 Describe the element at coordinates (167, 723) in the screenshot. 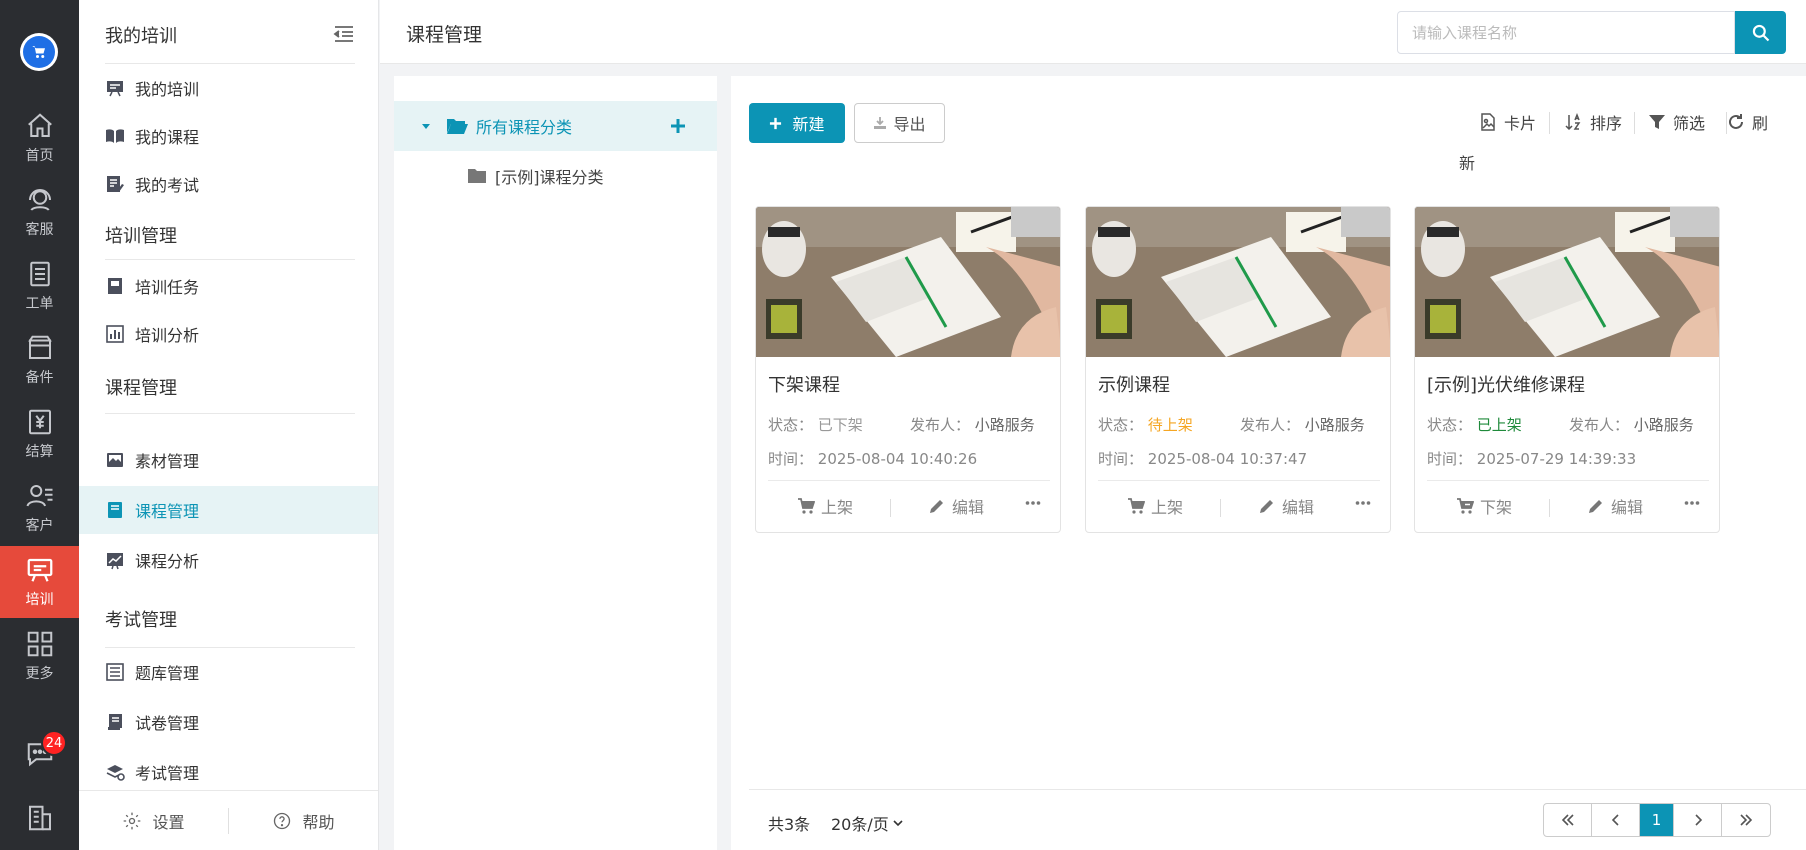

I see `submenu-item-label: 试卷管理` at that location.